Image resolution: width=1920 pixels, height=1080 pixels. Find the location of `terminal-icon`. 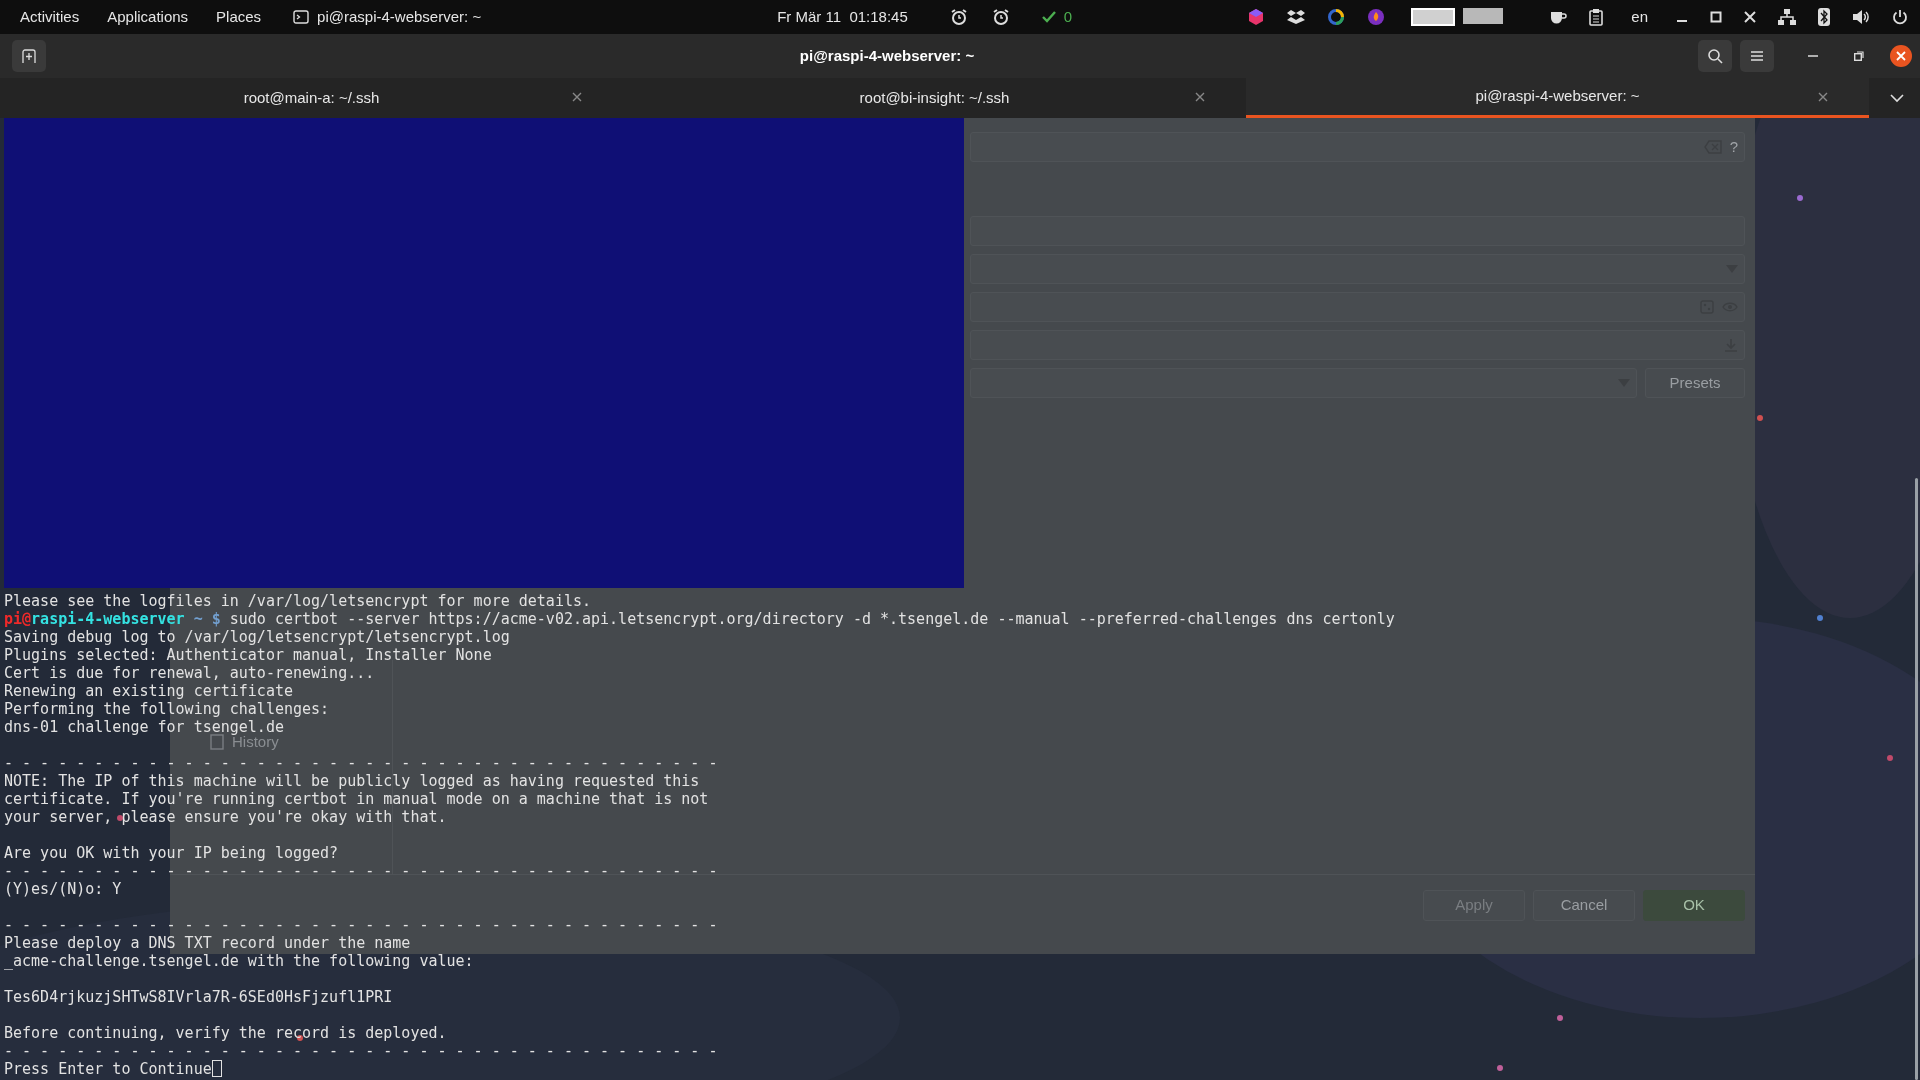

terminal-icon is located at coordinates (301, 17).